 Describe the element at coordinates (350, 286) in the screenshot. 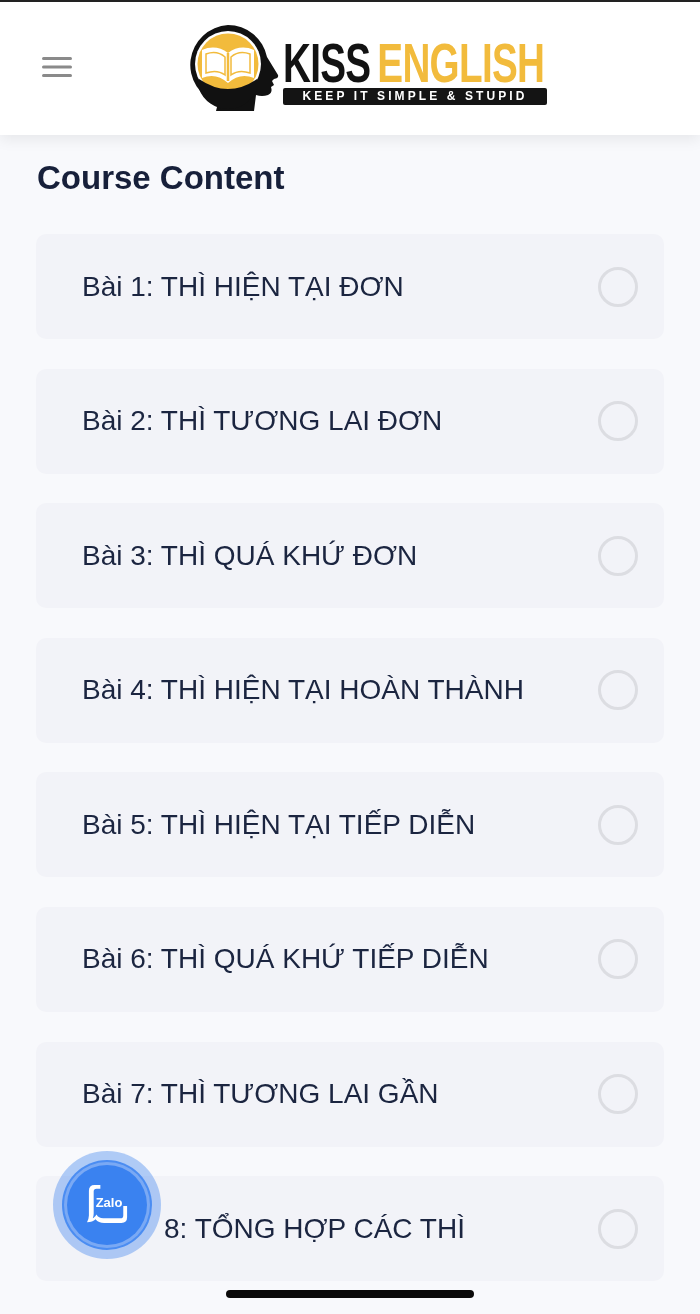

I see `lesson-item: Bài 1: THÌ HIỆN TẠI ĐƠN` at that location.